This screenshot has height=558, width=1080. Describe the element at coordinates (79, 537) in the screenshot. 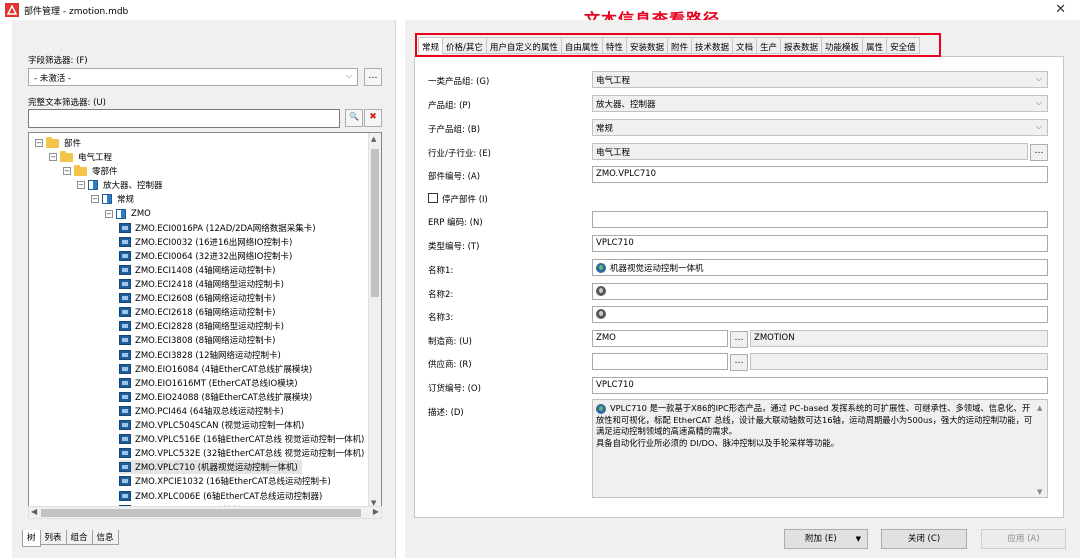

I see `tab-combination: 组合` at that location.